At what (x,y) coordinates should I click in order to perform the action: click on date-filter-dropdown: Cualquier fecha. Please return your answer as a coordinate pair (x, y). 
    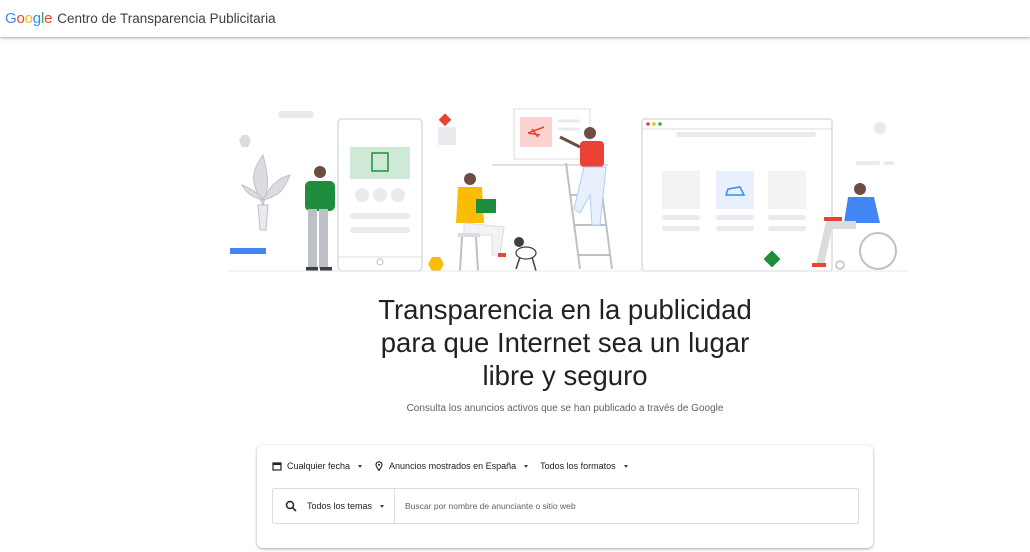
    Looking at the image, I should click on (317, 466).